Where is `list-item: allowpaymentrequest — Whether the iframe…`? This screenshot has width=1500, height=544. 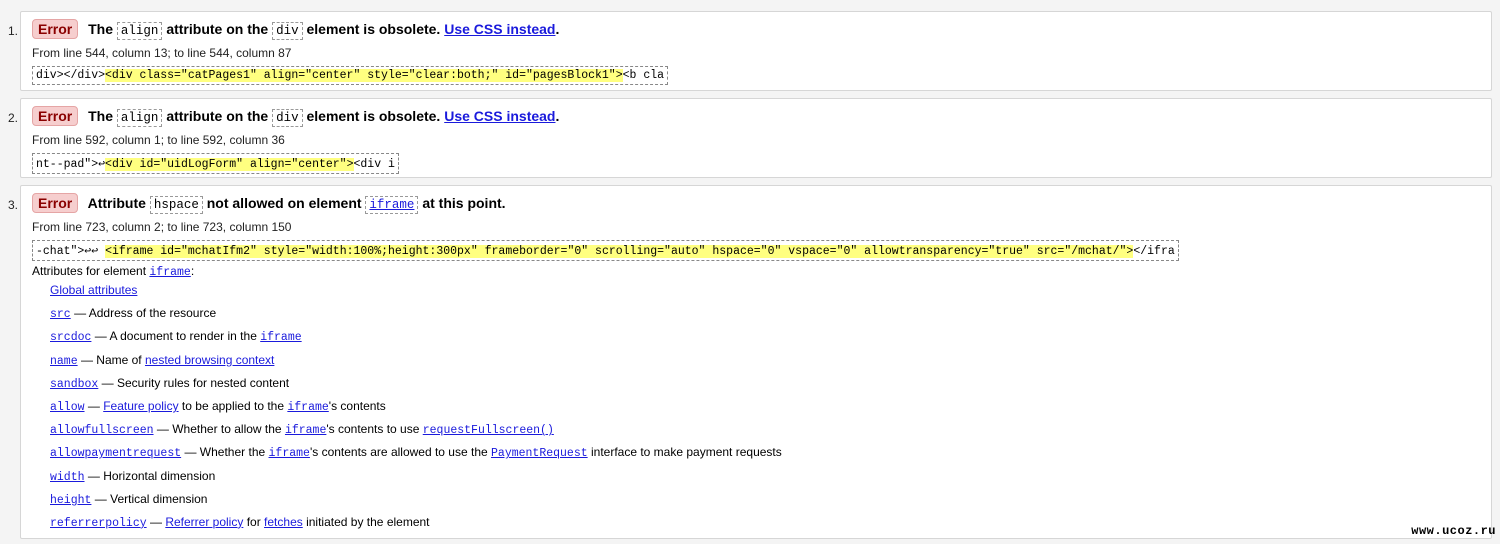
list-item: allowpaymentrequest — Whether the iframe… is located at coordinates (416, 456).